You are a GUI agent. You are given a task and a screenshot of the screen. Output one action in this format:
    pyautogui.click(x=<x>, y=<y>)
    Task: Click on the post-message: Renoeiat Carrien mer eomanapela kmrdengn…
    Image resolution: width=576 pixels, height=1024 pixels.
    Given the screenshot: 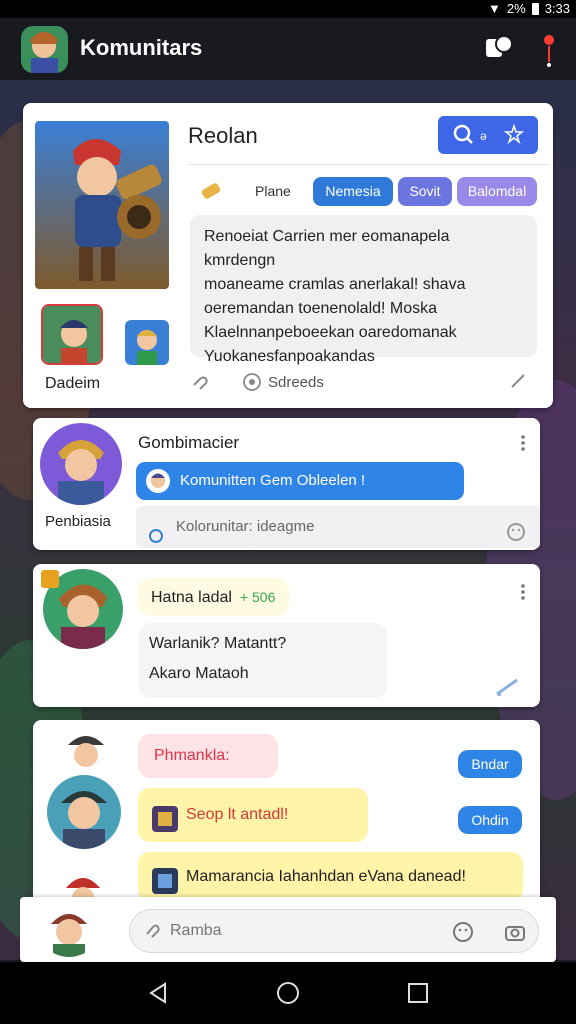 What is the action you would take?
    pyautogui.click(x=363, y=290)
    